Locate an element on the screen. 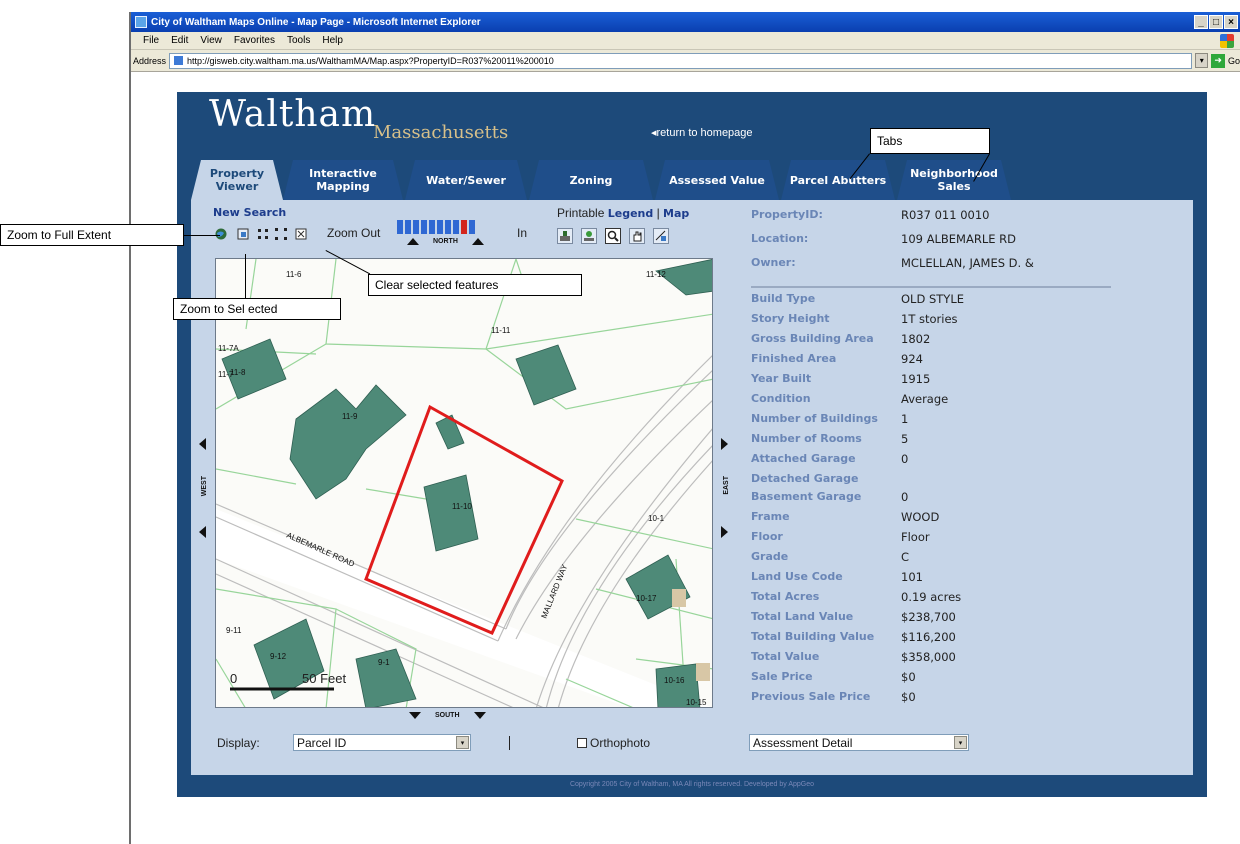  detail-select: Assessment Detail ▾ is located at coordinates (859, 742).